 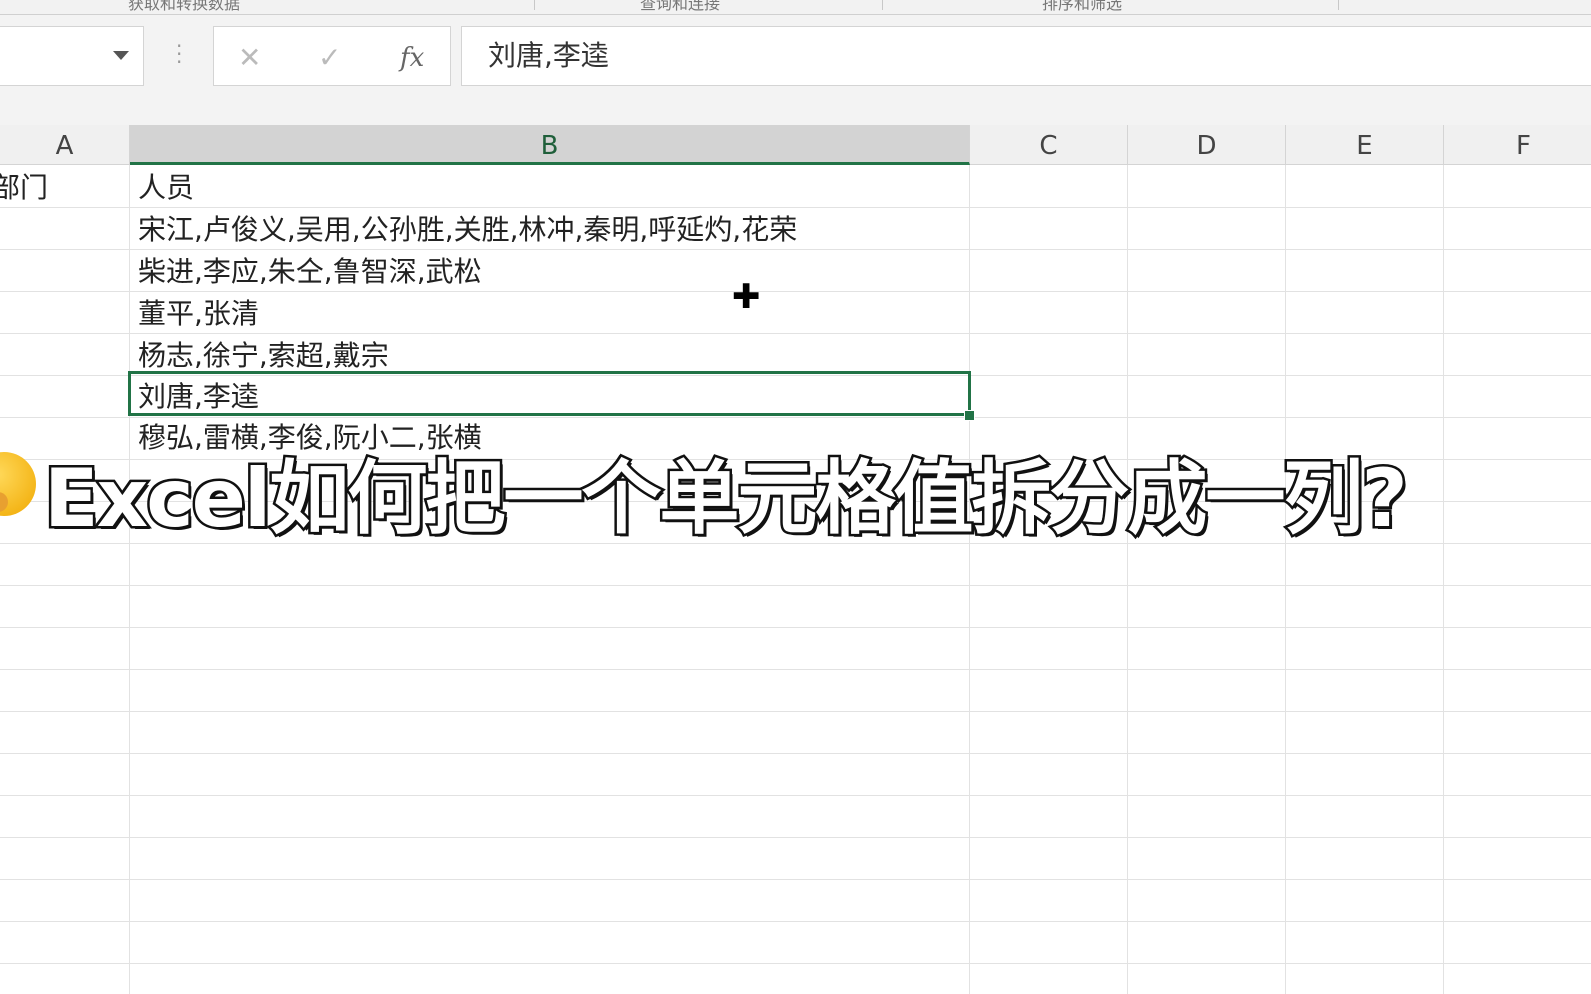 I want to click on column-header-b: B, so click(x=550, y=145).